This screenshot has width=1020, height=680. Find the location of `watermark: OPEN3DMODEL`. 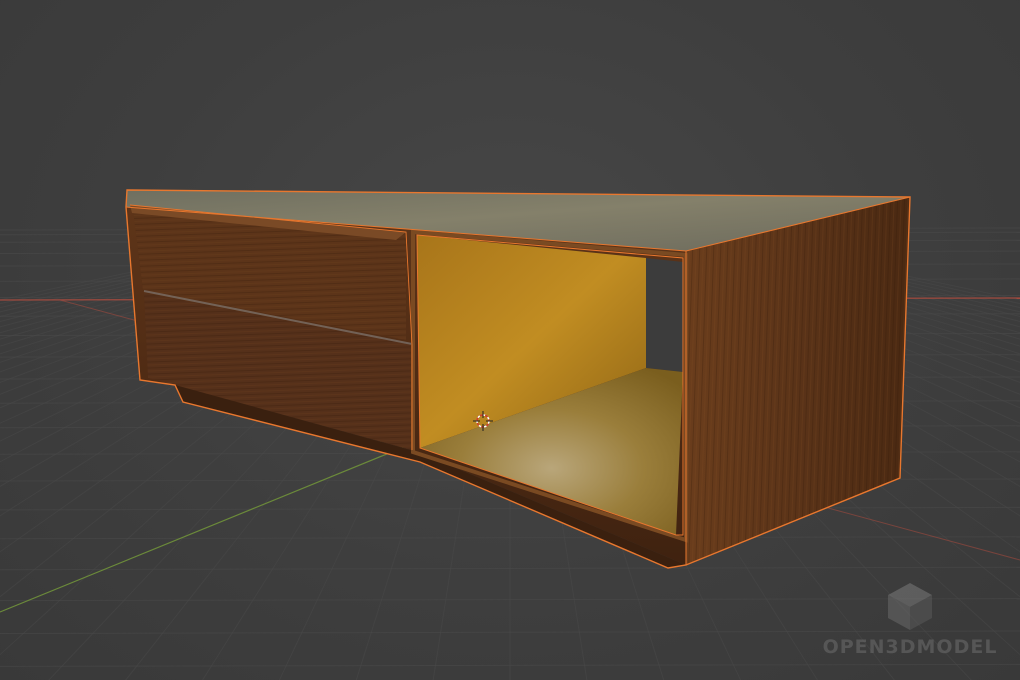

watermark: OPEN3DMODEL is located at coordinates (909, 619).